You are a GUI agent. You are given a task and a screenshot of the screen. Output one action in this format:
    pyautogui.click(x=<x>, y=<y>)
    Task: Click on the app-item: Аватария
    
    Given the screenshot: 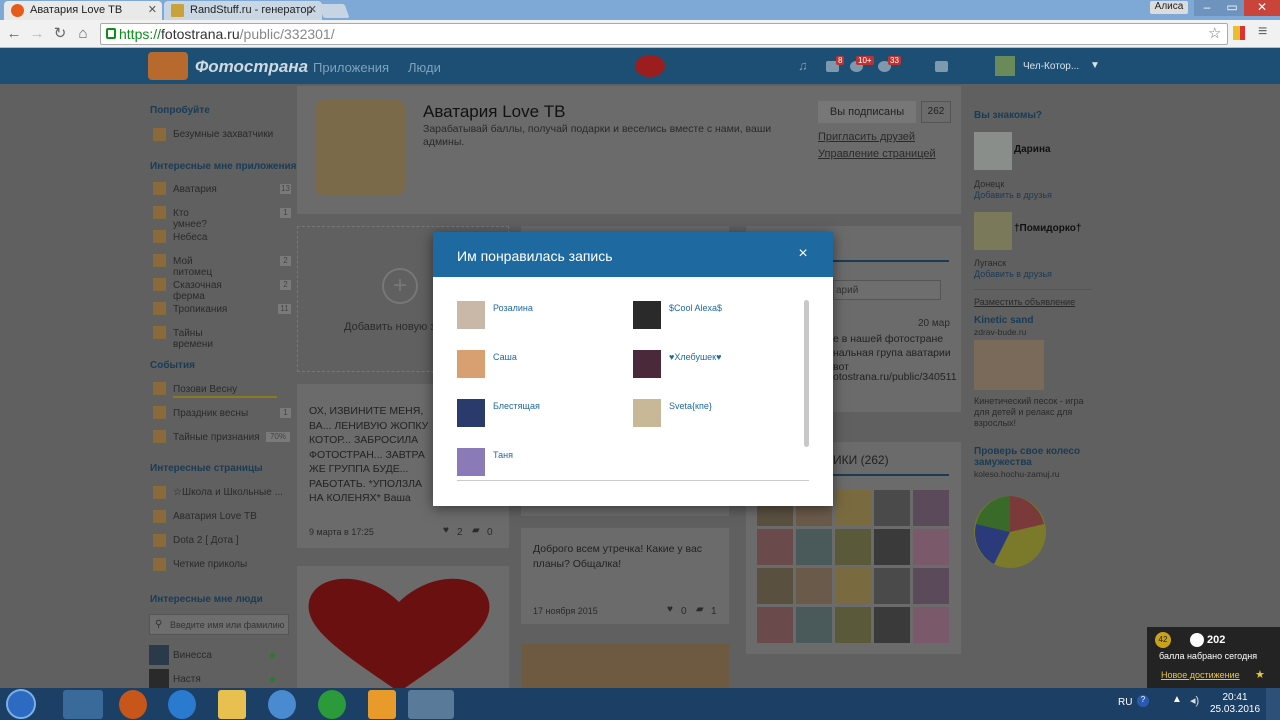 What is the action you would take?
    pyautogui.click(x=195, y=189)
    